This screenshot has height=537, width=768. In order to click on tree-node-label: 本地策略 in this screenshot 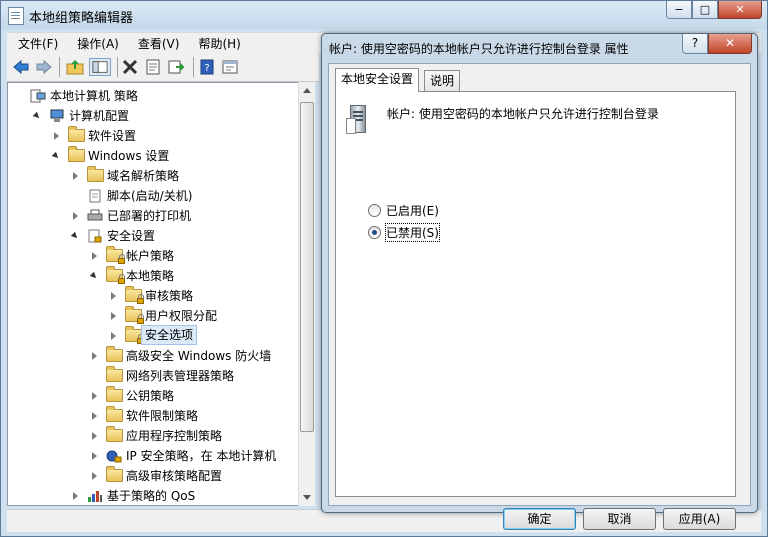, I will do `click(150, 276)`.